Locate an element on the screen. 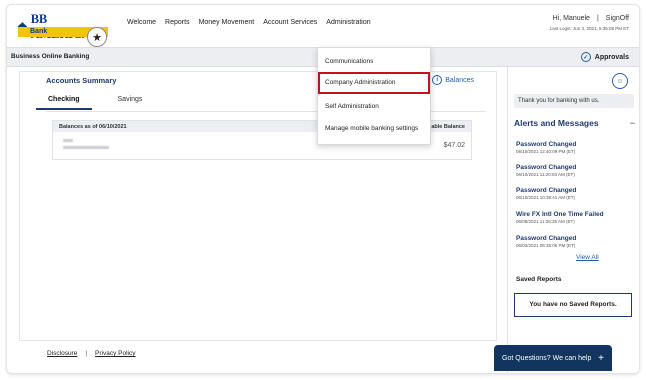 Image resolution: width=646 pixels, height=380 pixels. signoff-link: SignOff is located at coordinates (617, 18).